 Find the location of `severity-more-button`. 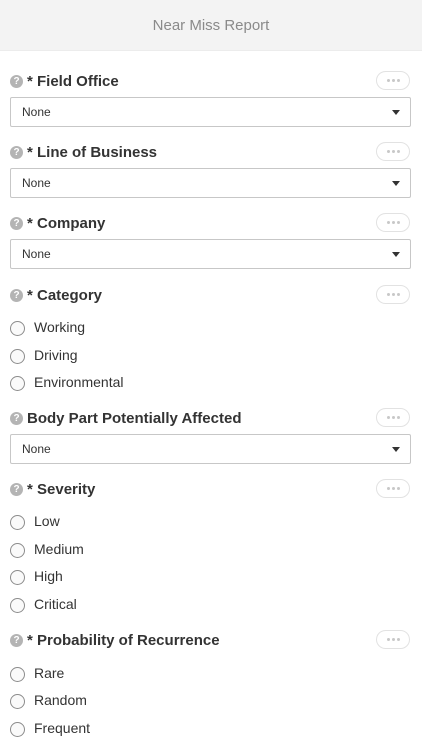

severity-more-button is located at coordinates (393, 488).